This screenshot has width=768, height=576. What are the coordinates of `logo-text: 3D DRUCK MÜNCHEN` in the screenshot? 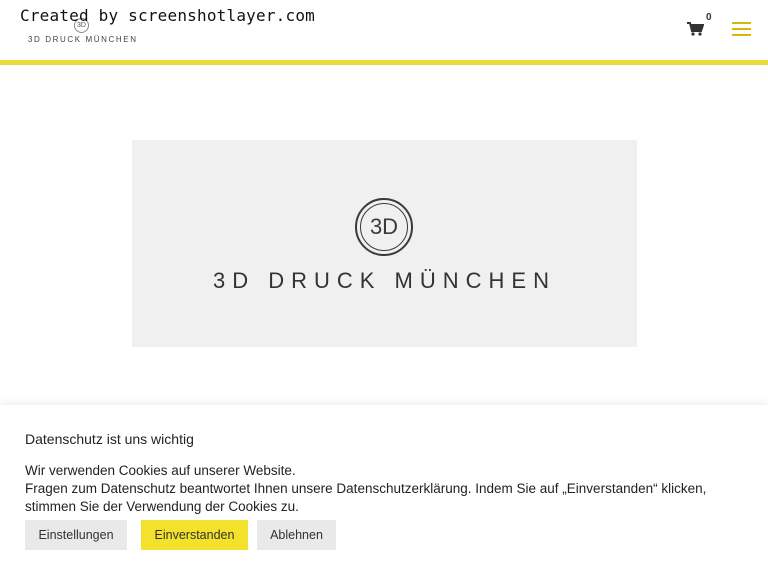 It's located at (83, 39).